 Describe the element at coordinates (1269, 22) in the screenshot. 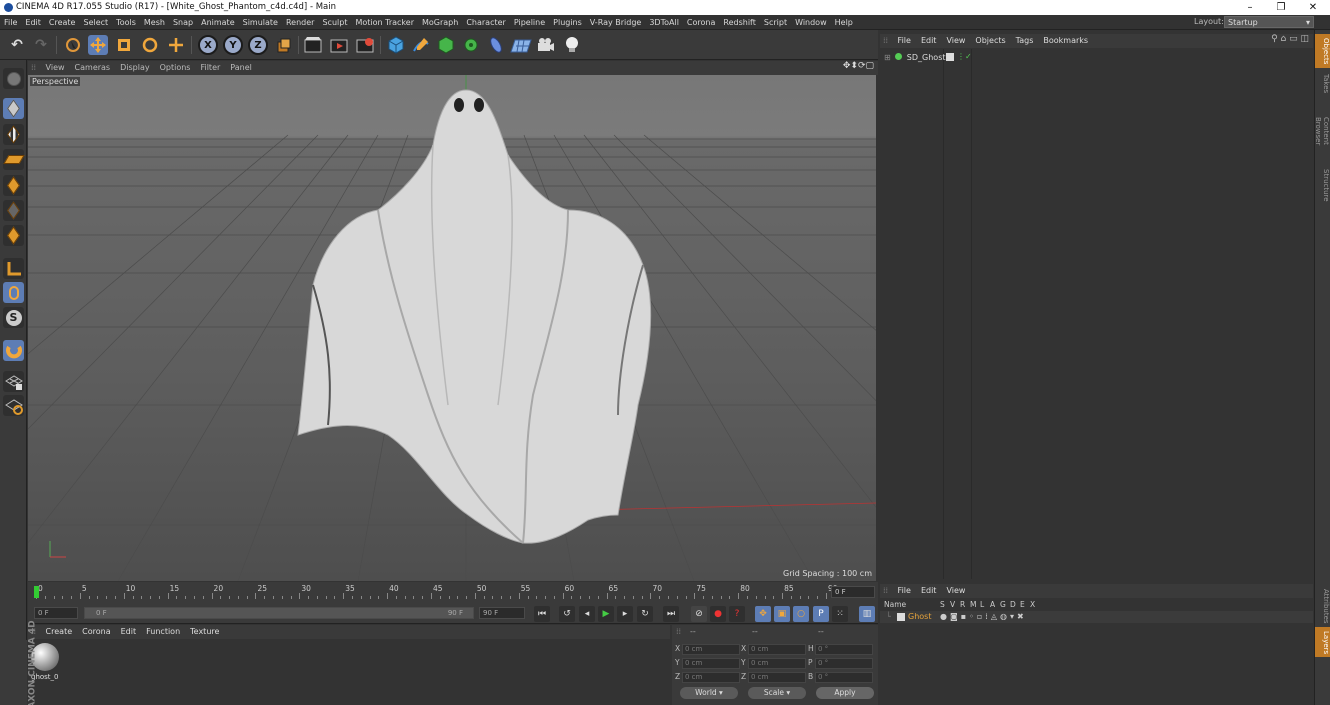

I see `layout-select: Startup ▾` at that location.